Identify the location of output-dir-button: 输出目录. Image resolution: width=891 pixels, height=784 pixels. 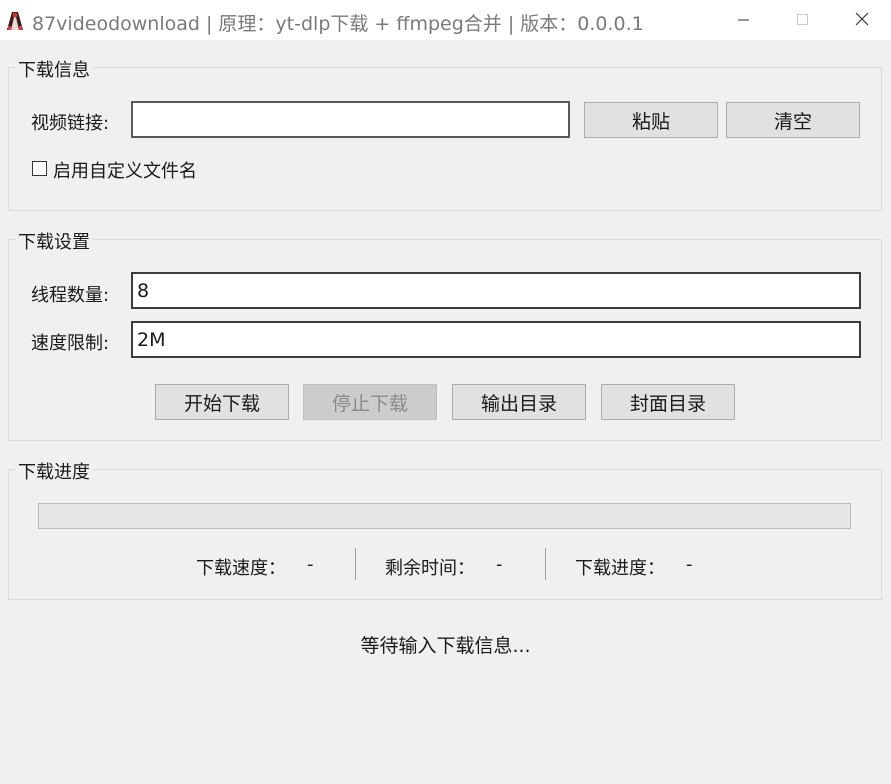
(519, 402).